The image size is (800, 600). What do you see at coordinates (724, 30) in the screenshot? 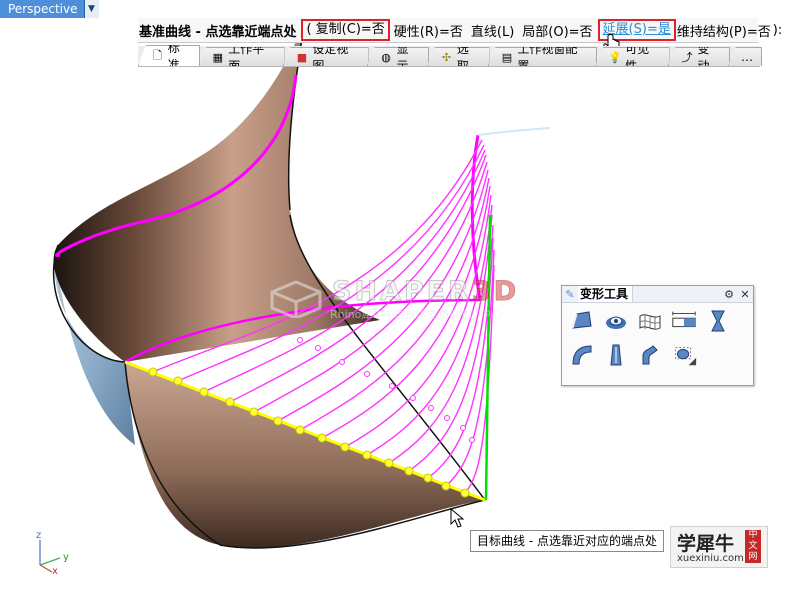
I see `preserve-structure-option: 维持结构(P)=否` at bounding box center [724, 30].